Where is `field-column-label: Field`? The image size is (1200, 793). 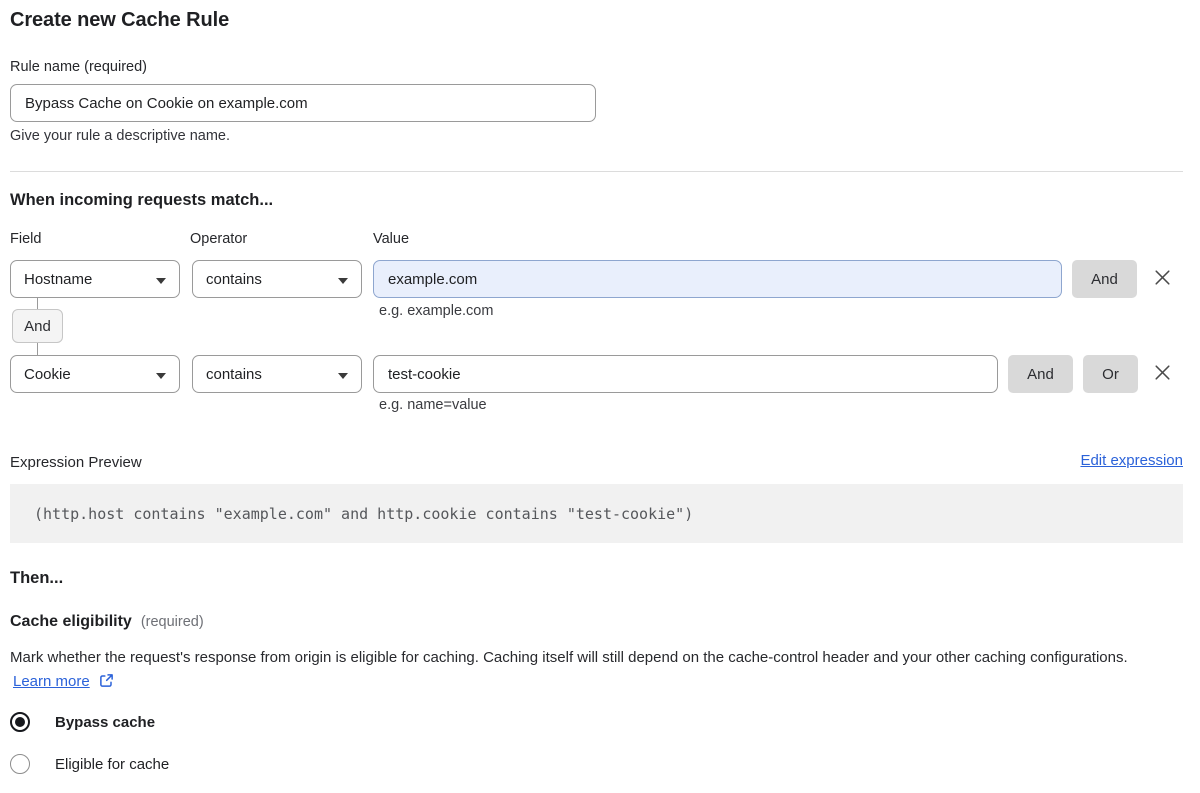
field-column-label: Field is located at coordinates (26, 239).